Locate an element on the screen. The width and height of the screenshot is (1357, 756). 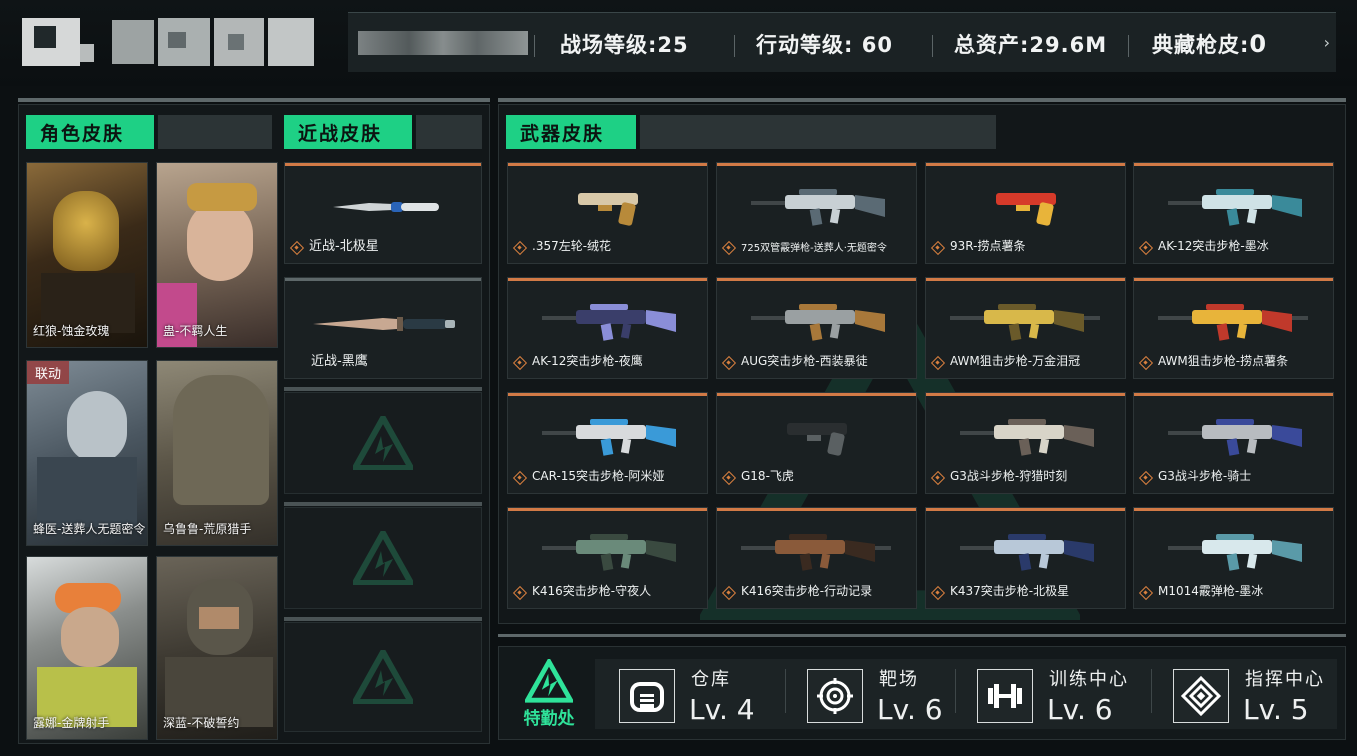
weapon-card: K416突击步枪-行动记录 is located at coordinates (816, 558).